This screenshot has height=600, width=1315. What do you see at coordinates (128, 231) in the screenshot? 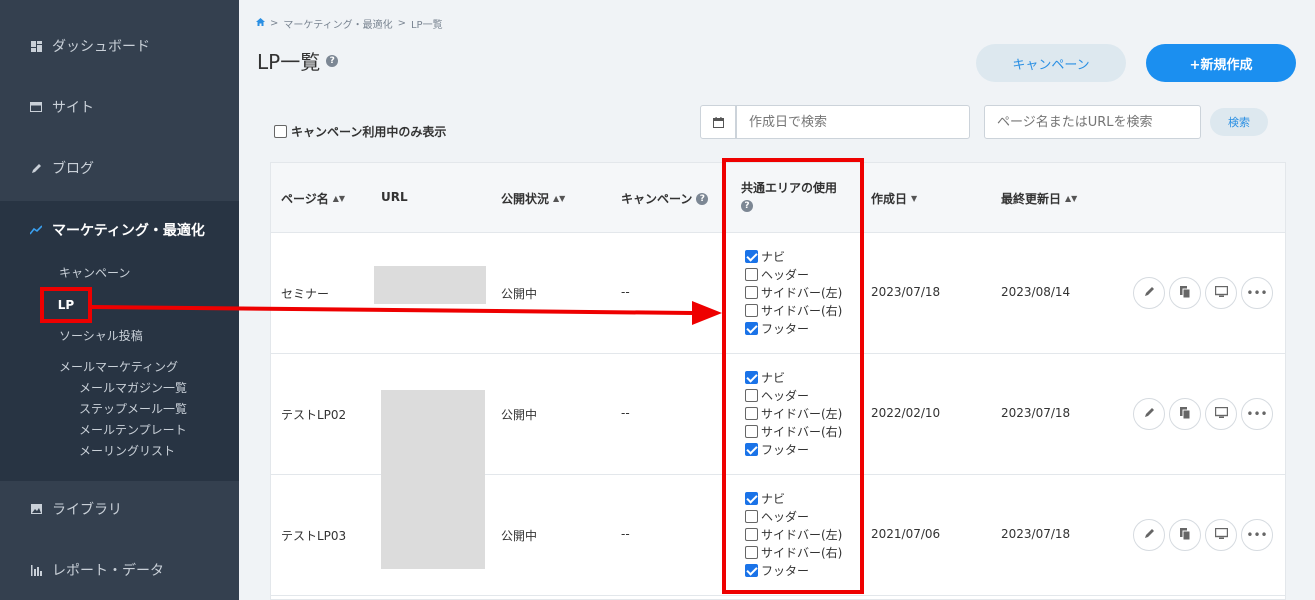
I see `sidebar-item-label: マーケティング・最適化` at bounding box center [128, 231].